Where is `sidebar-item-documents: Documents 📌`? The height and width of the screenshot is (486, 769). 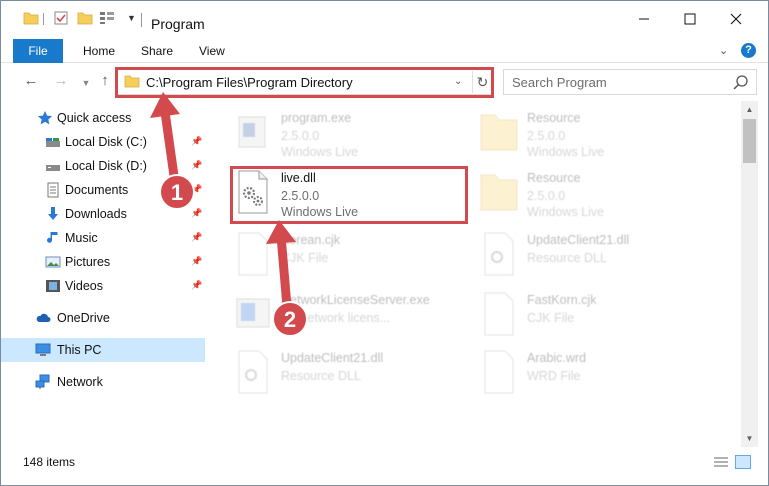 sidebar-item-documents: Documents 📌 is located at coordinates (103, 190).